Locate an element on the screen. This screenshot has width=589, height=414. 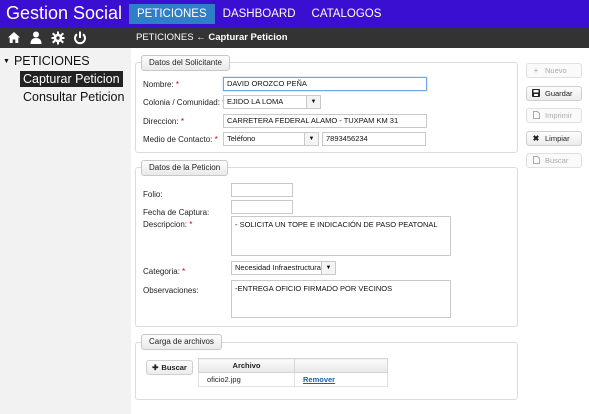
nav-tab-dashboard: DASHBOARD is located at coordinates (259, 14).